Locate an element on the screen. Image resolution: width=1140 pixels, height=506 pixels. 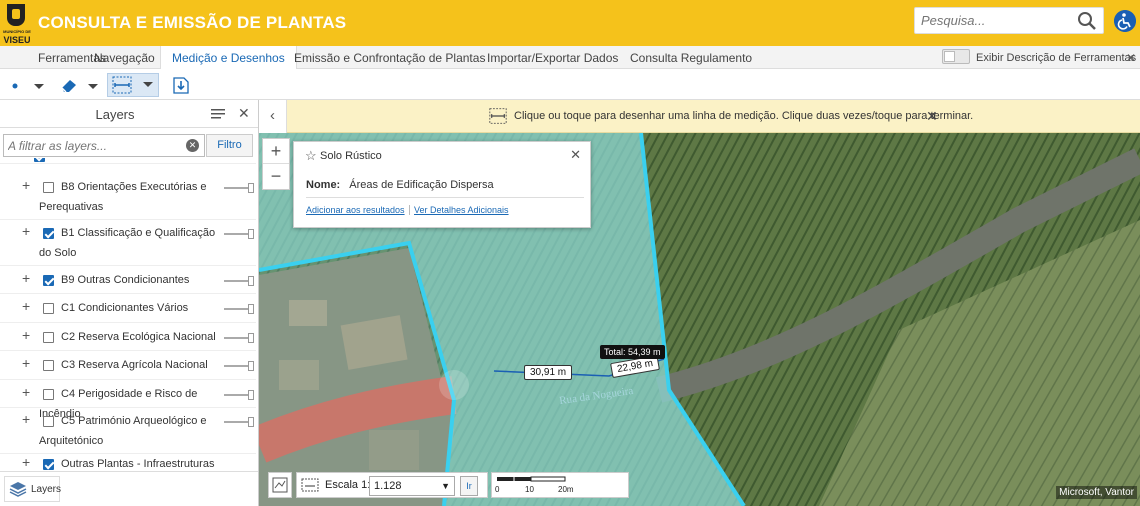
accessibility-icon is located at coordinates (1125, 21).